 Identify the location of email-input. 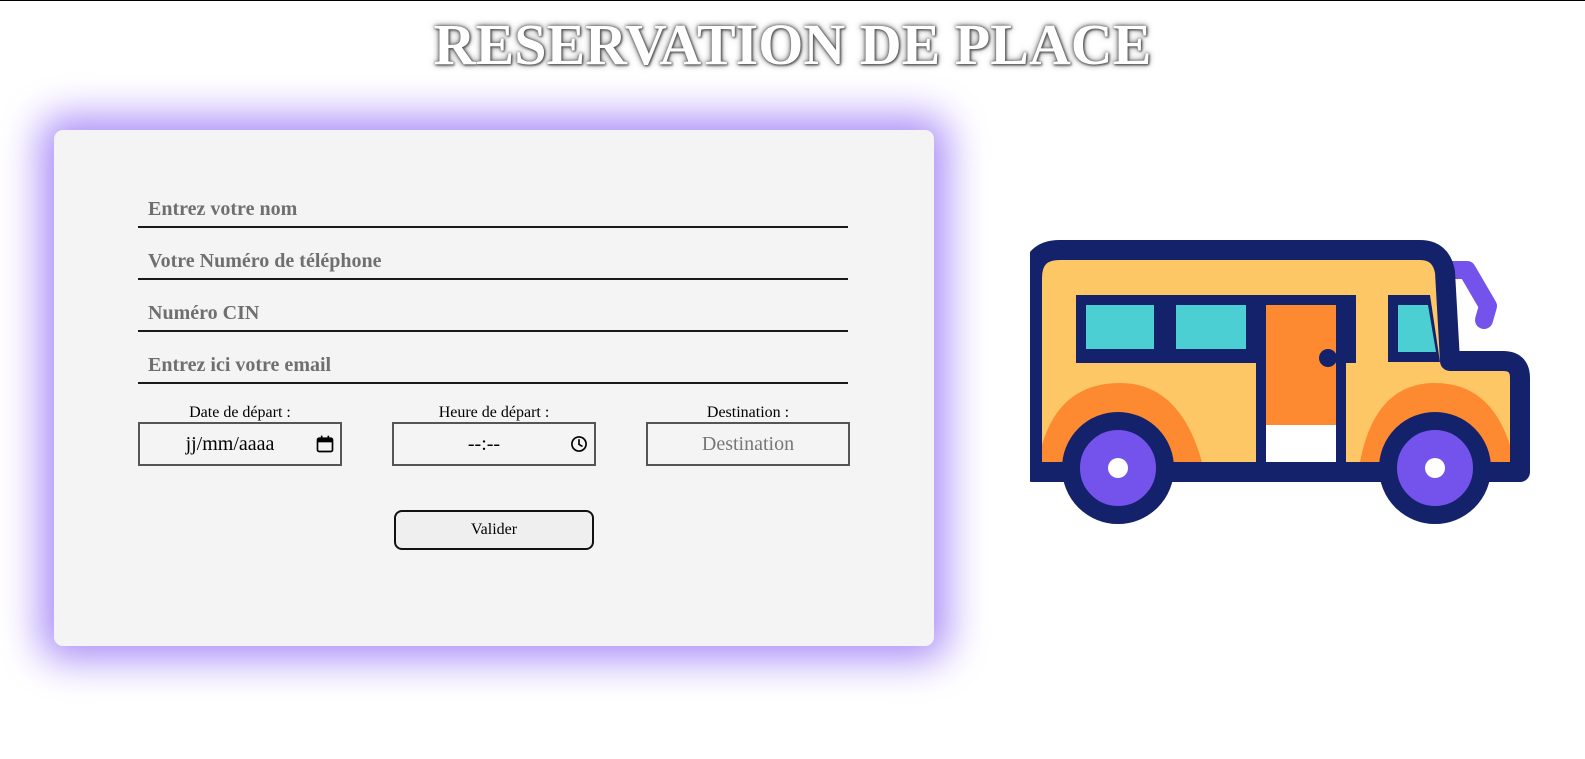
(493, 366).